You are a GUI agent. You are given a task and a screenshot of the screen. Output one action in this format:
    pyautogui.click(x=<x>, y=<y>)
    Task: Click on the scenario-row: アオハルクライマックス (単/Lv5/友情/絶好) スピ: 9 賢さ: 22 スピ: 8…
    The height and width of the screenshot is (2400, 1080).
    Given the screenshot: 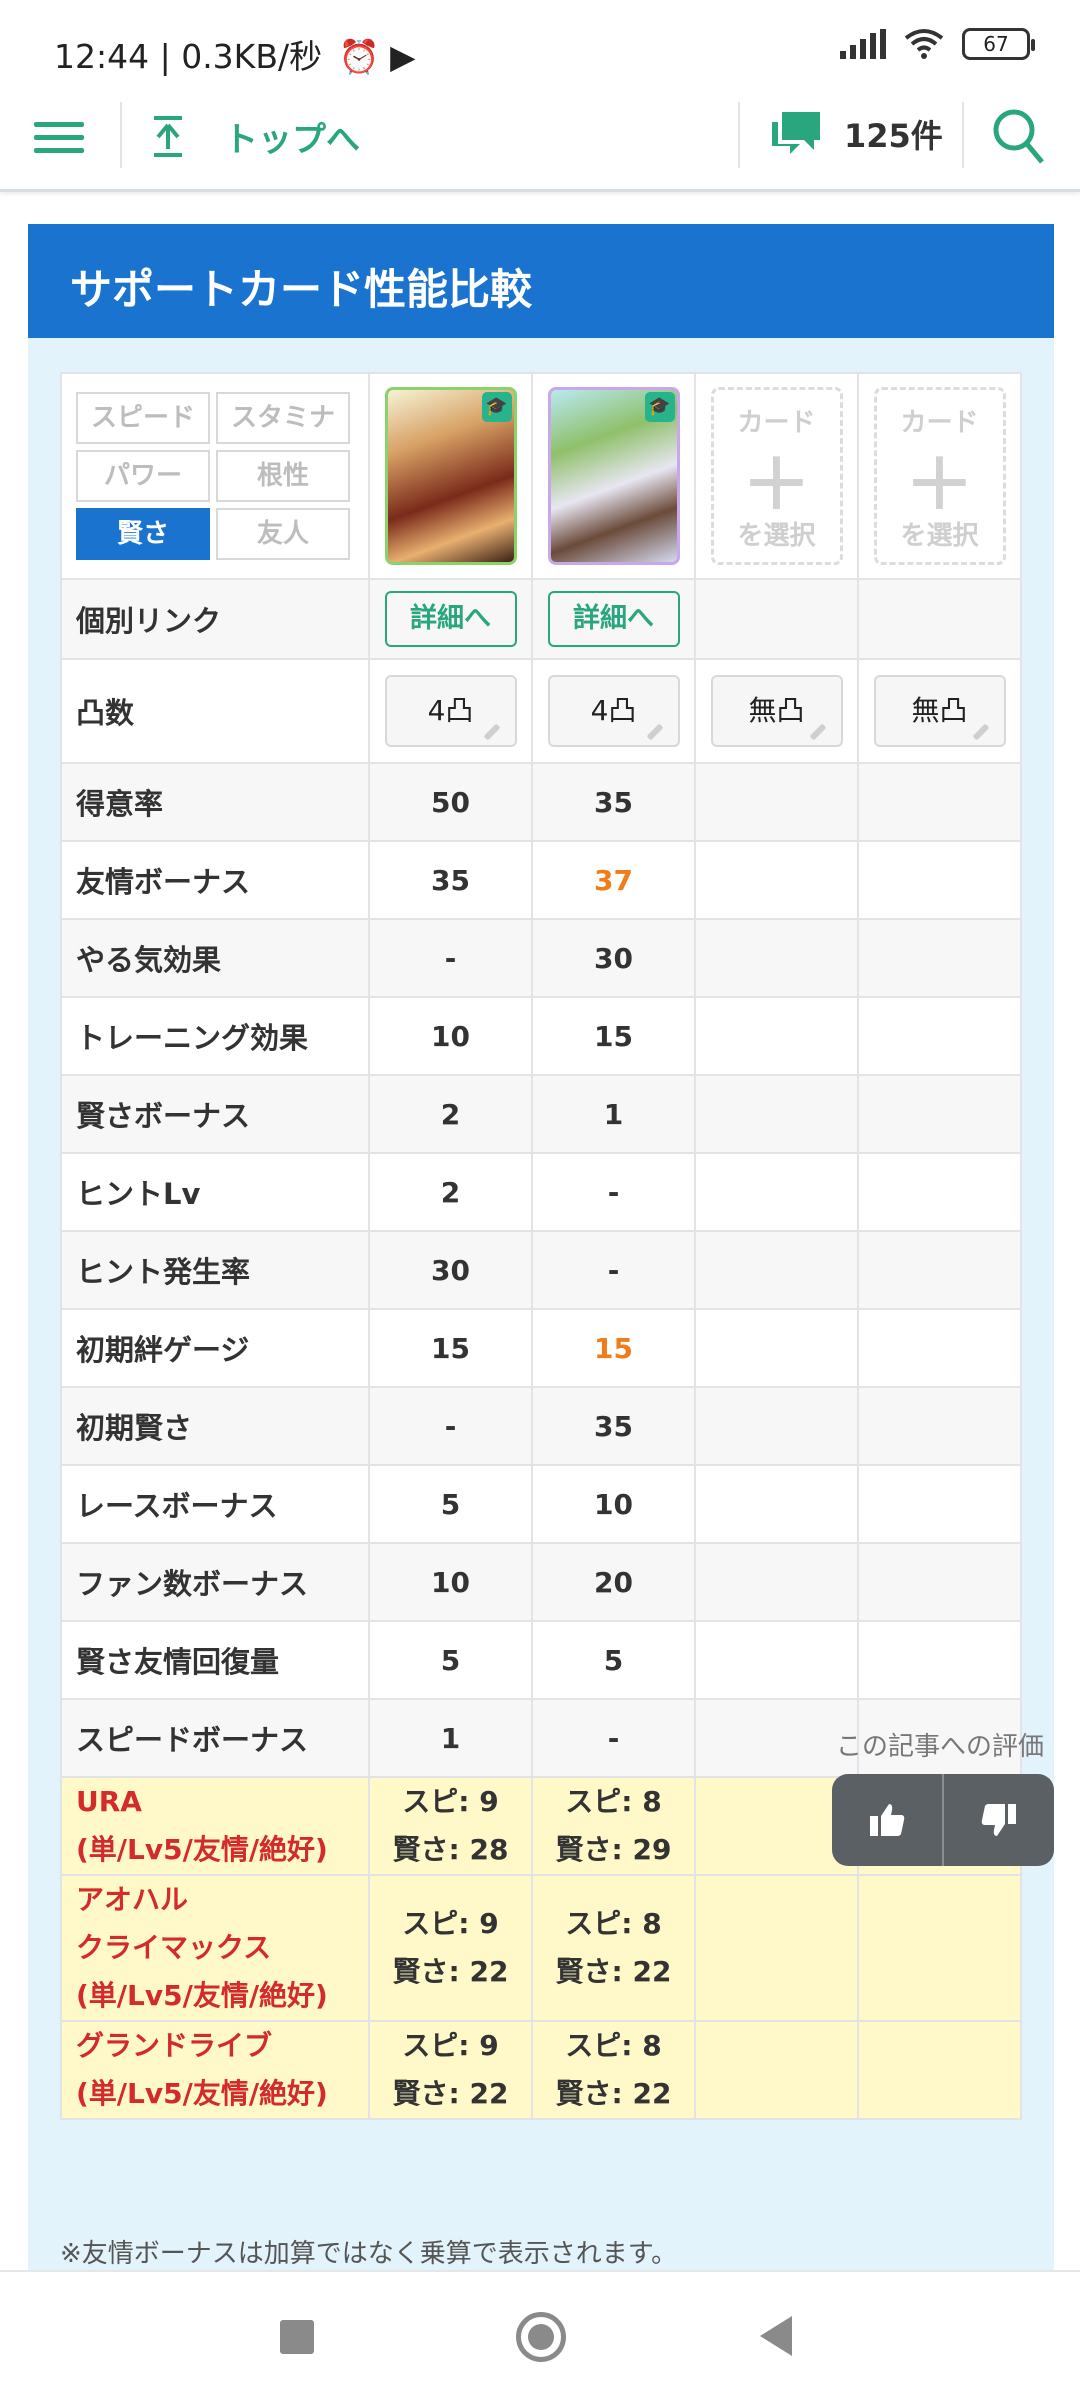 What is the action you would take?
    pyautogui.click(x=541, y=1948)
    